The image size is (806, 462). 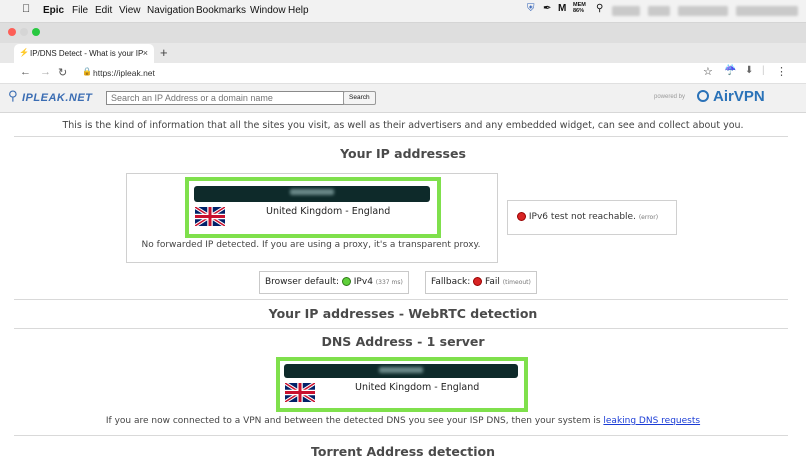 What do you see at coordinates (302, 282) in the screenshot?
I see `browser-default-label: Browser default:` at bounding box center [302, 282].